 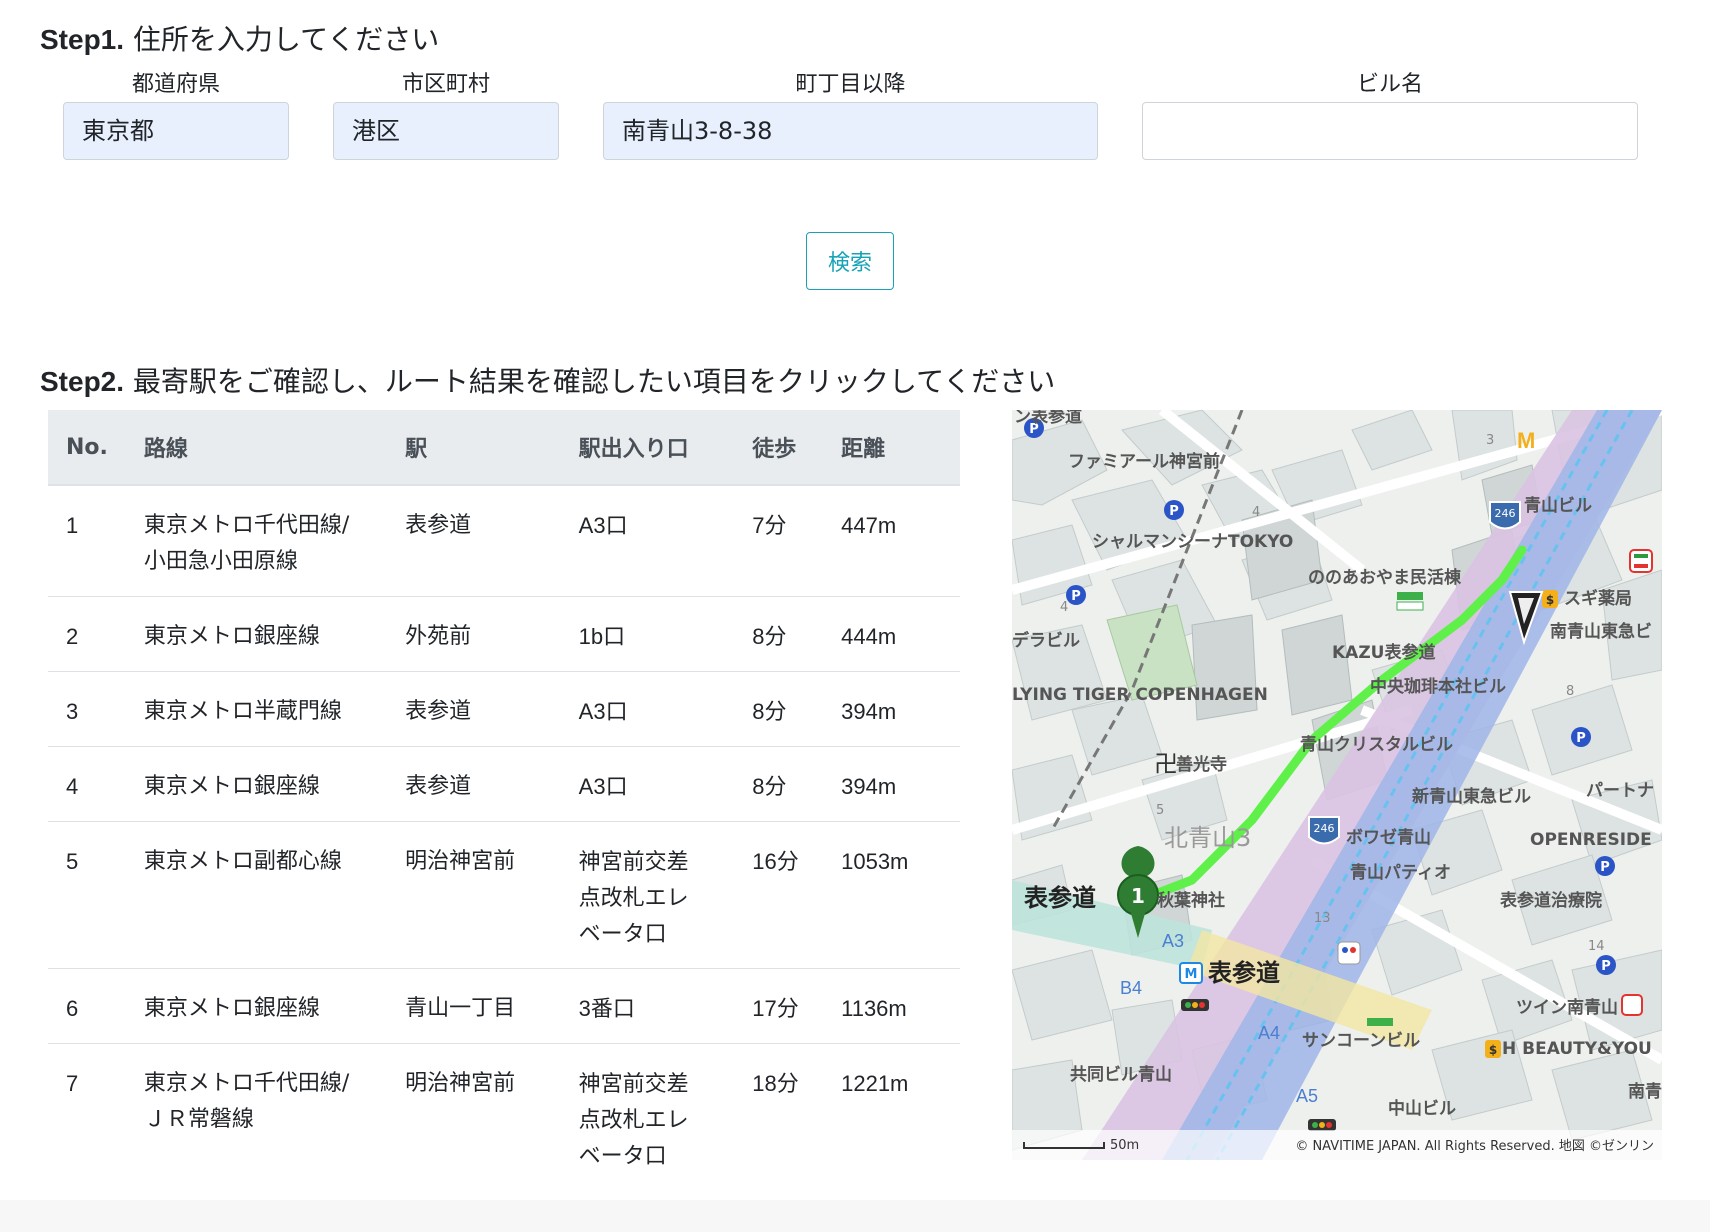 I want to click on step1-text: 住所を入力してください, so click(x=282, y=39).